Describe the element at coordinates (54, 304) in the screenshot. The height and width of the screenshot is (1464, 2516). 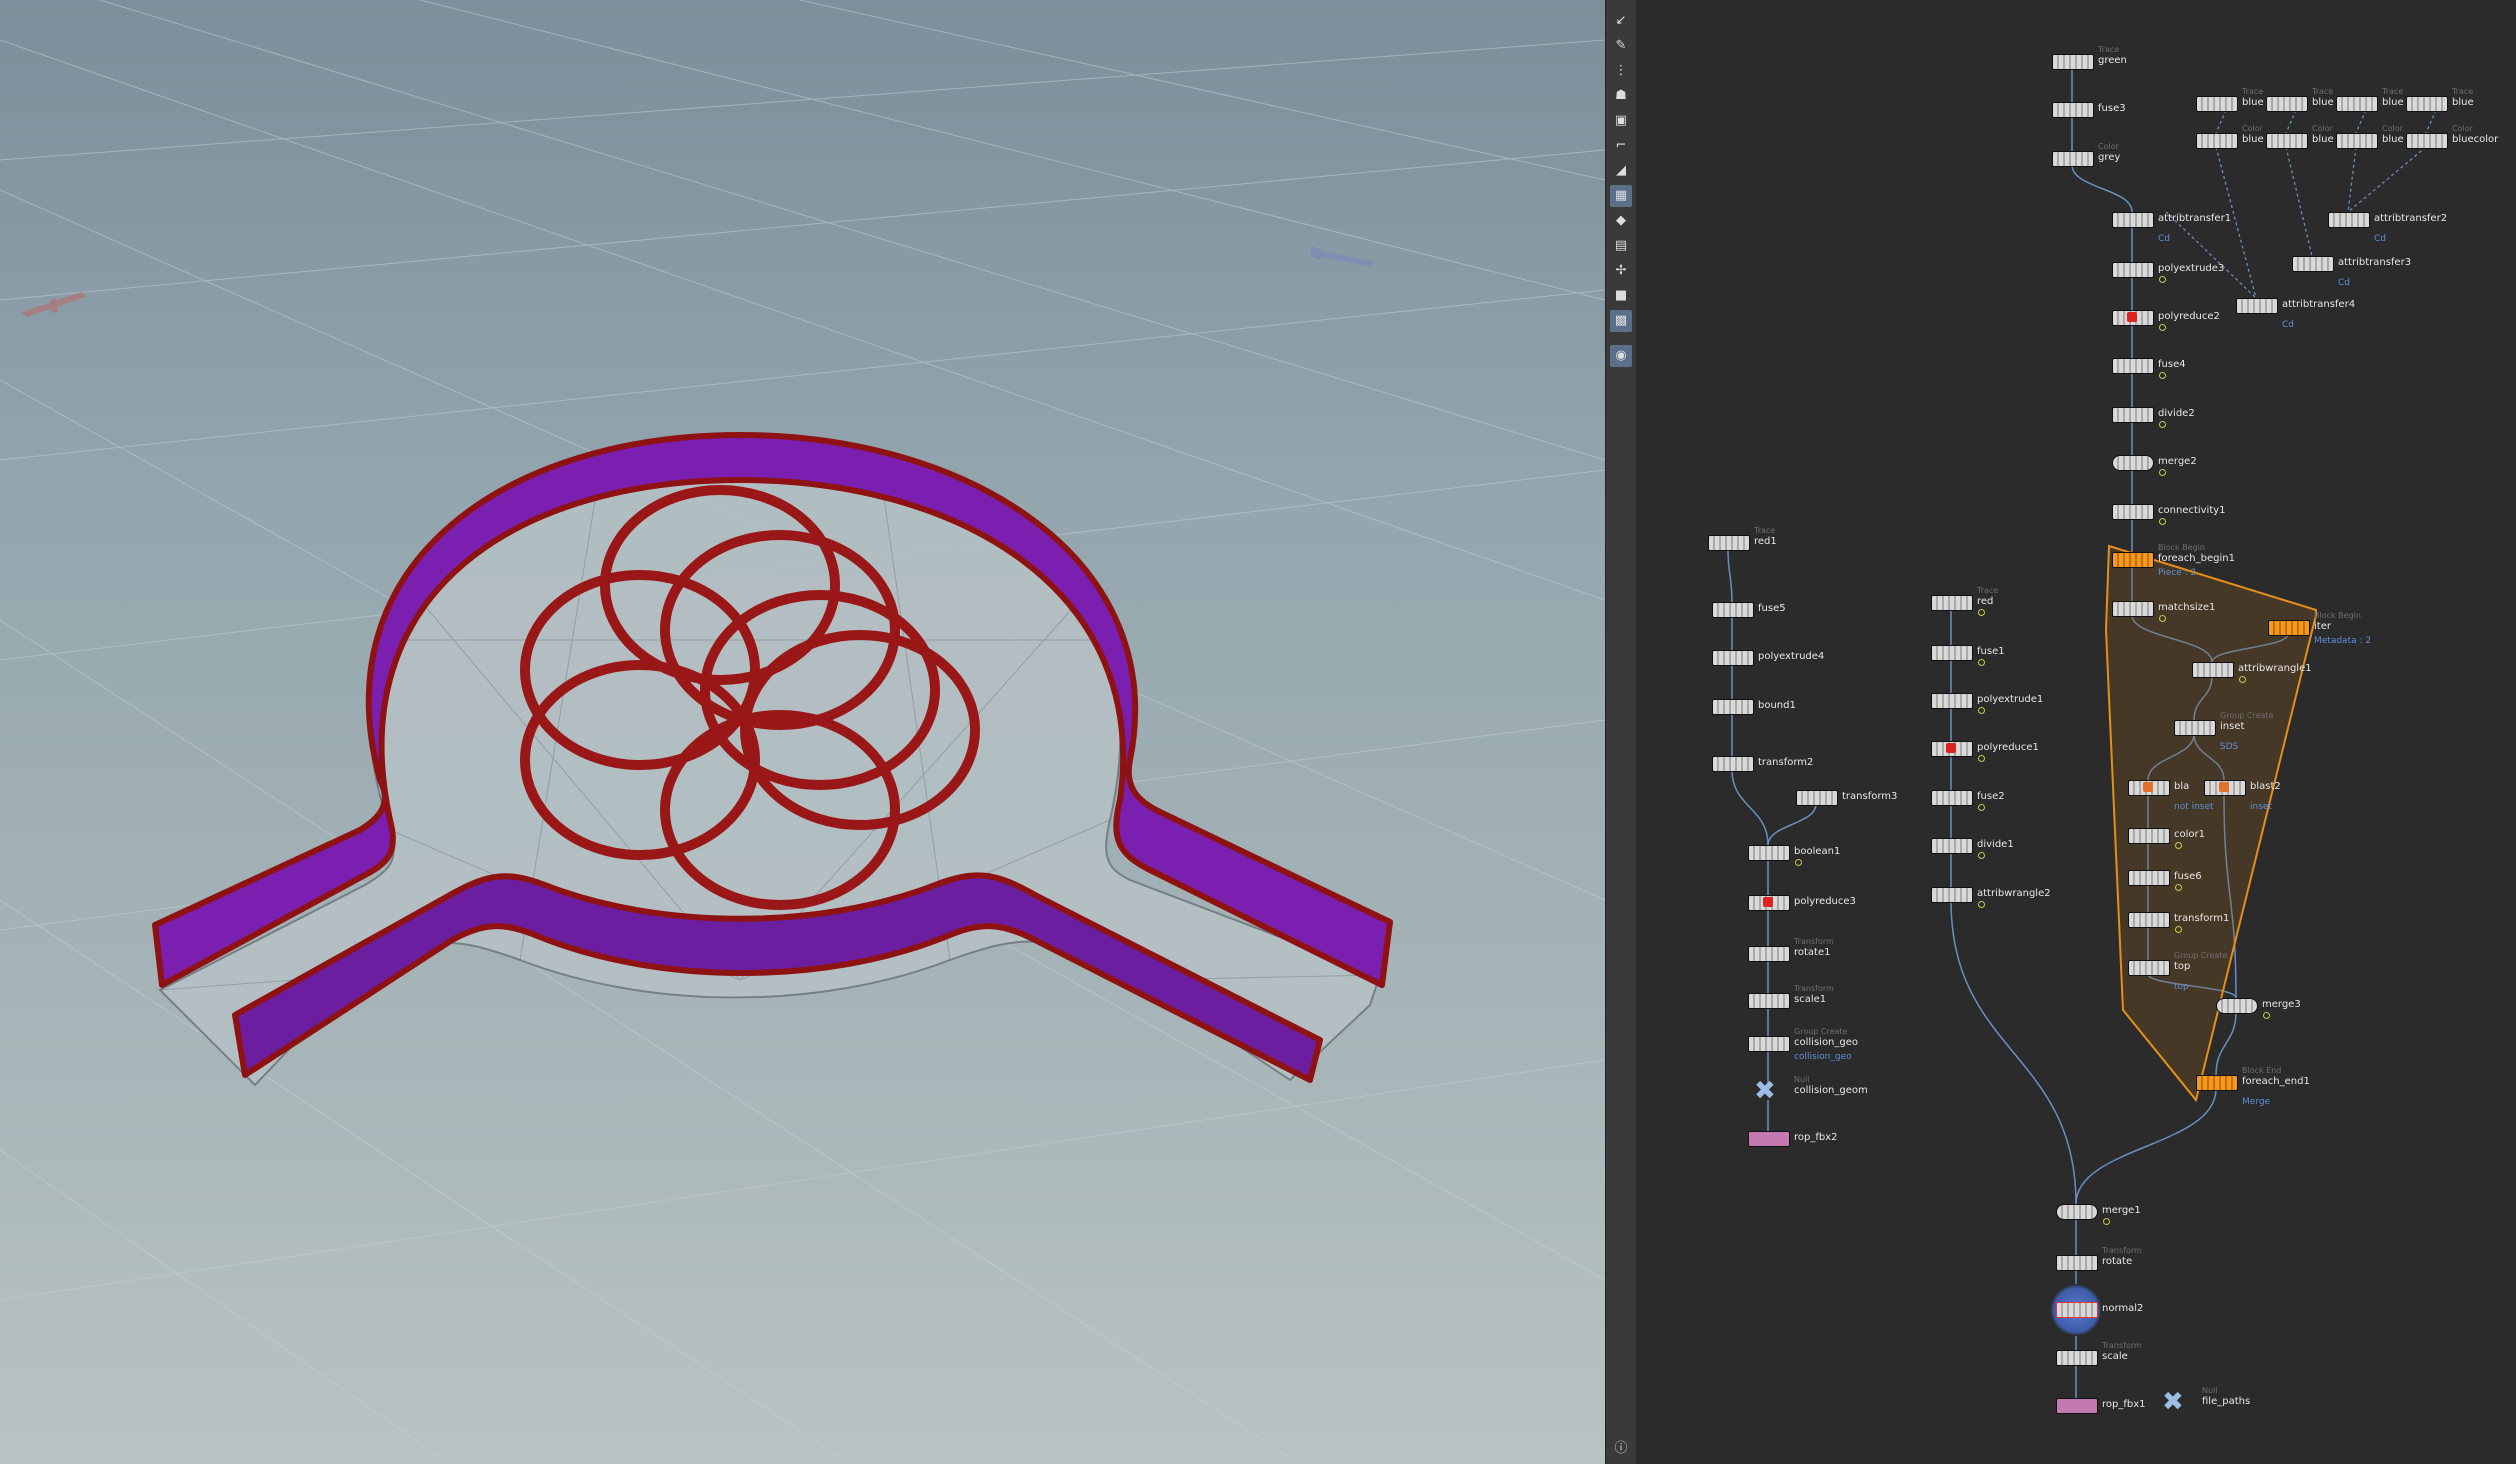
I see `axis-gizmo-left` at that location.